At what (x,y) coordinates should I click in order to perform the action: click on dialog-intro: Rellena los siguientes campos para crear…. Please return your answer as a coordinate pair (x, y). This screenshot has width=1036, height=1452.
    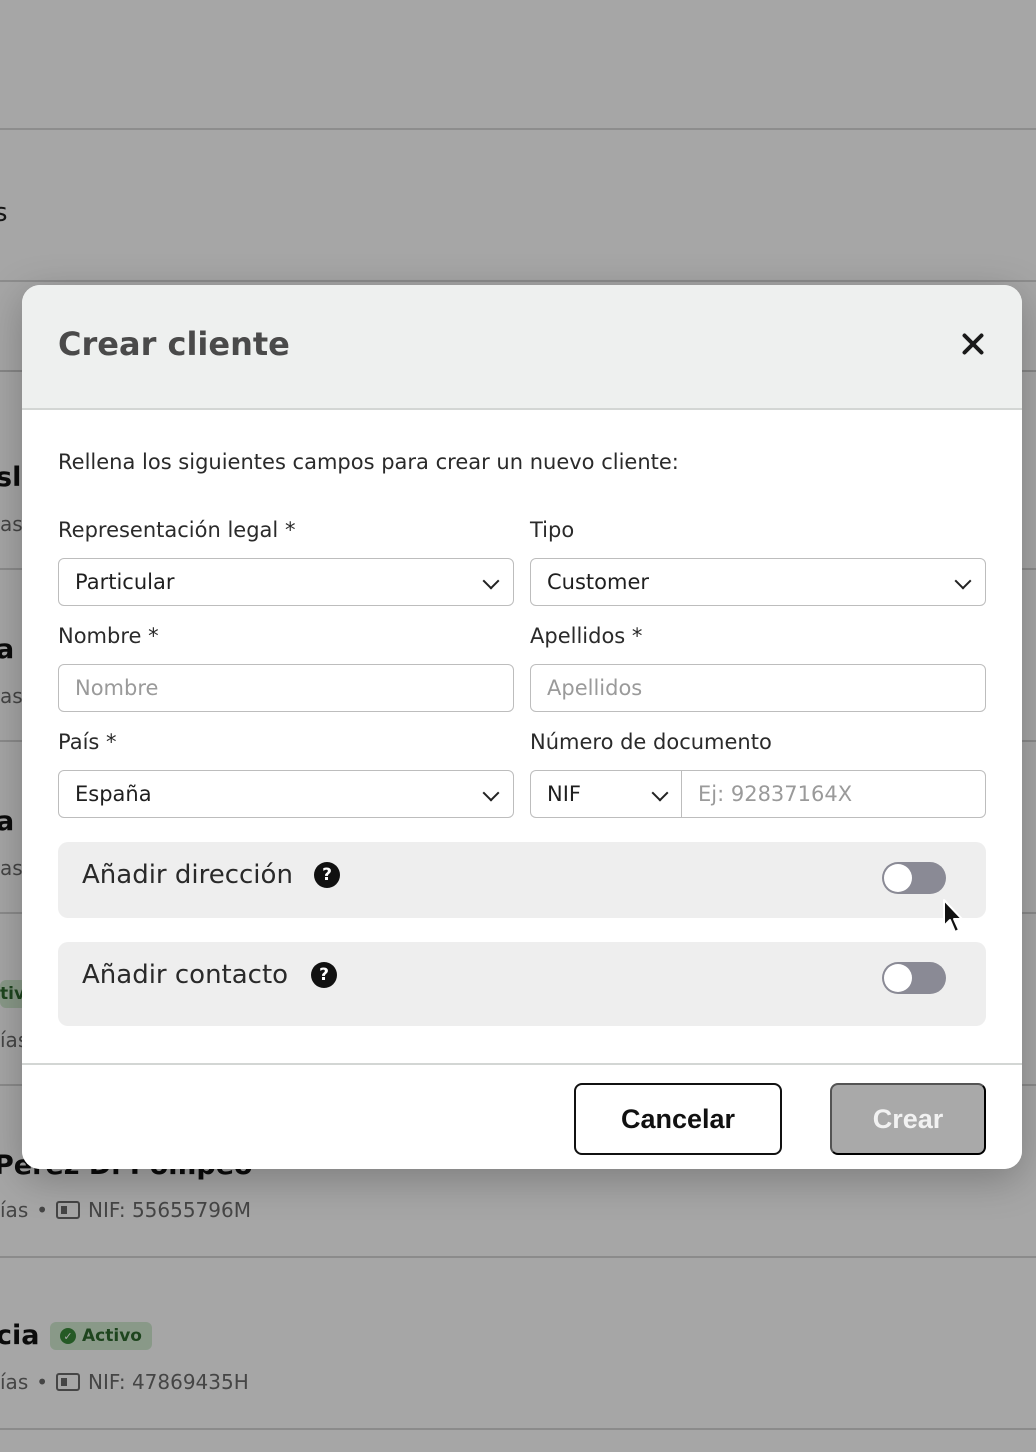
    Looking at the image, I should click on (368, 462).